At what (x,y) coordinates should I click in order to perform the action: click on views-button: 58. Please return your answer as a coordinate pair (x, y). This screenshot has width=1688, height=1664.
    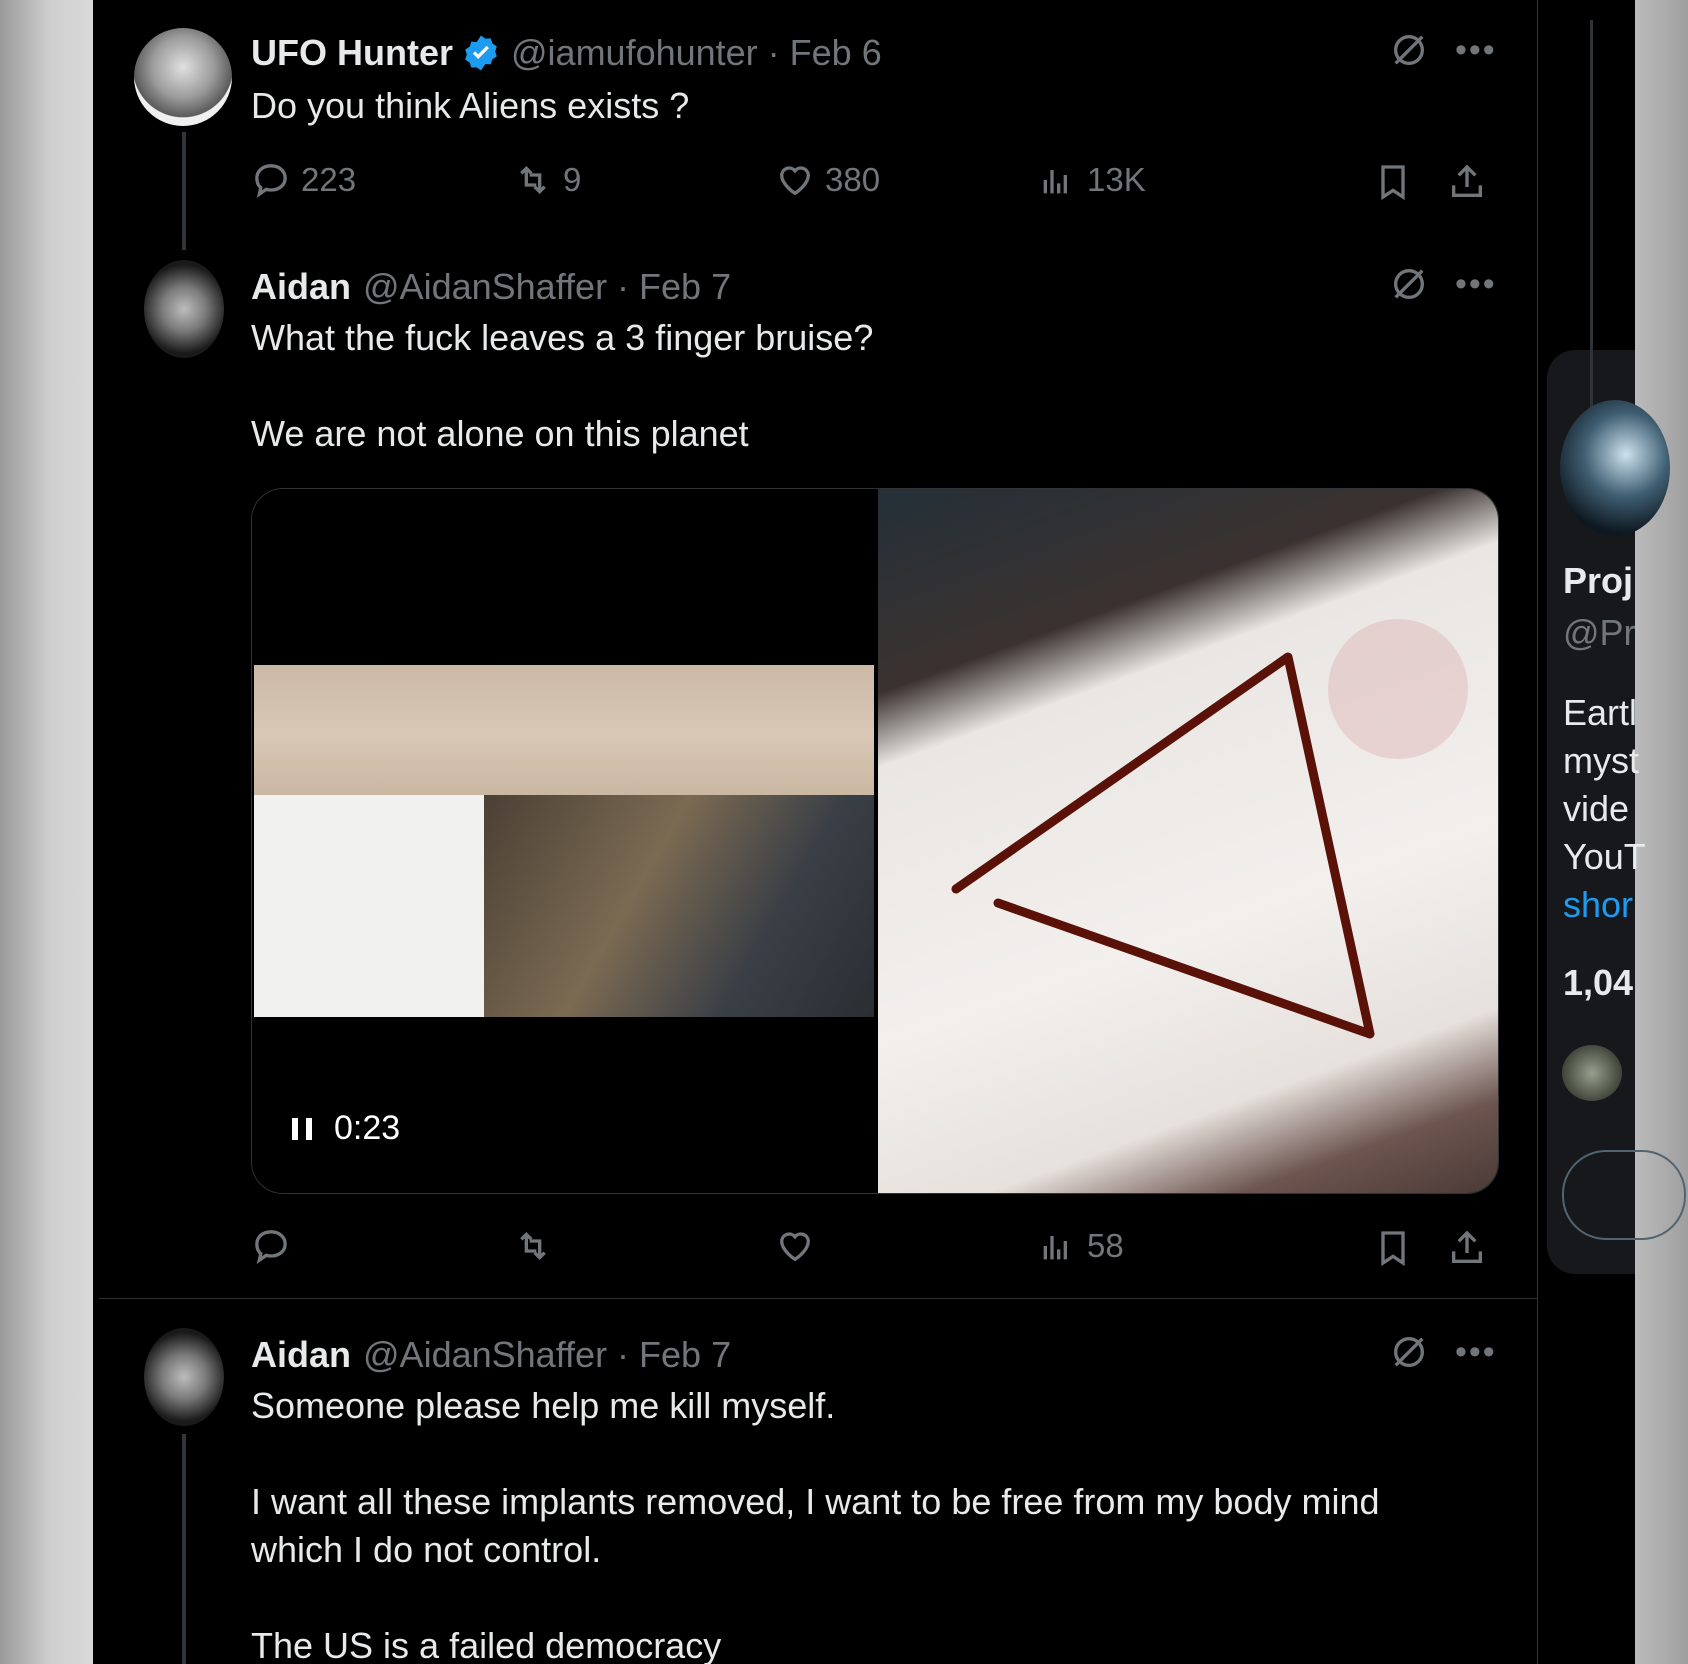
    Looking at the image, I should click on (1080, 1246).